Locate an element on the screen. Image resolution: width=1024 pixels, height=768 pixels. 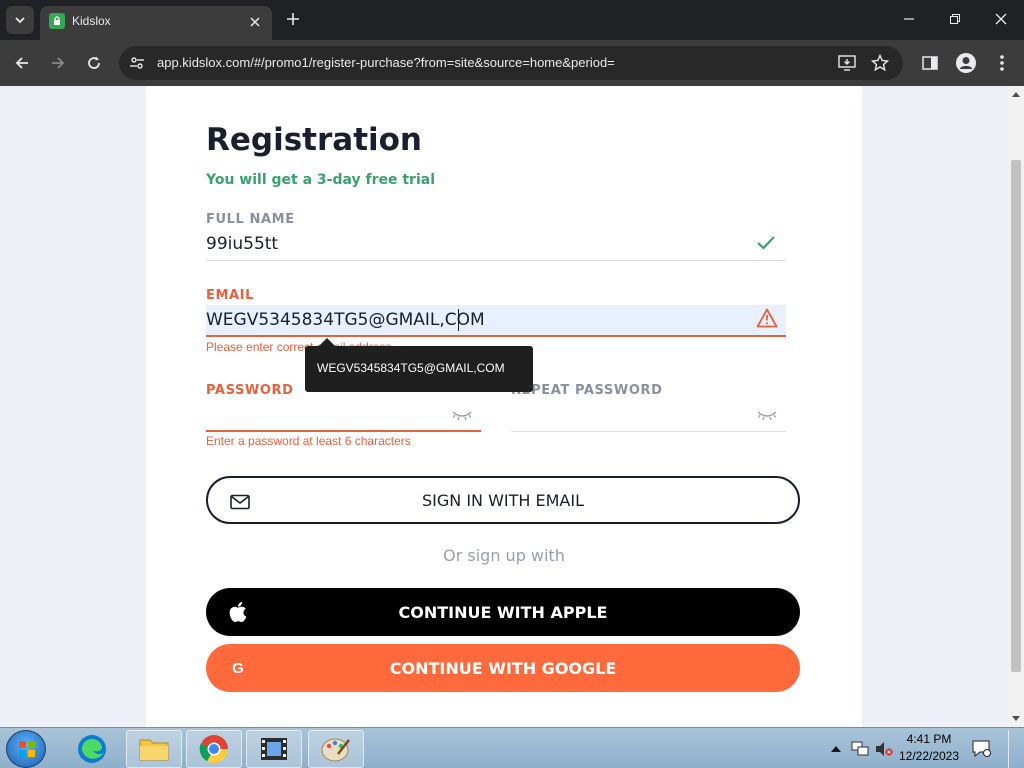
clock-date: 12/22/2023 is located at coordinates (929, 756).